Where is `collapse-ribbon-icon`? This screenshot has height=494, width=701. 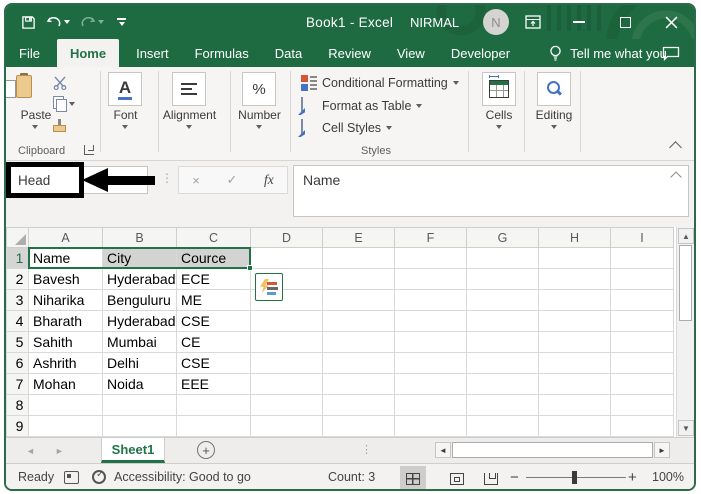
collapse-ribbon-icon is located at coordinates (675, 147).